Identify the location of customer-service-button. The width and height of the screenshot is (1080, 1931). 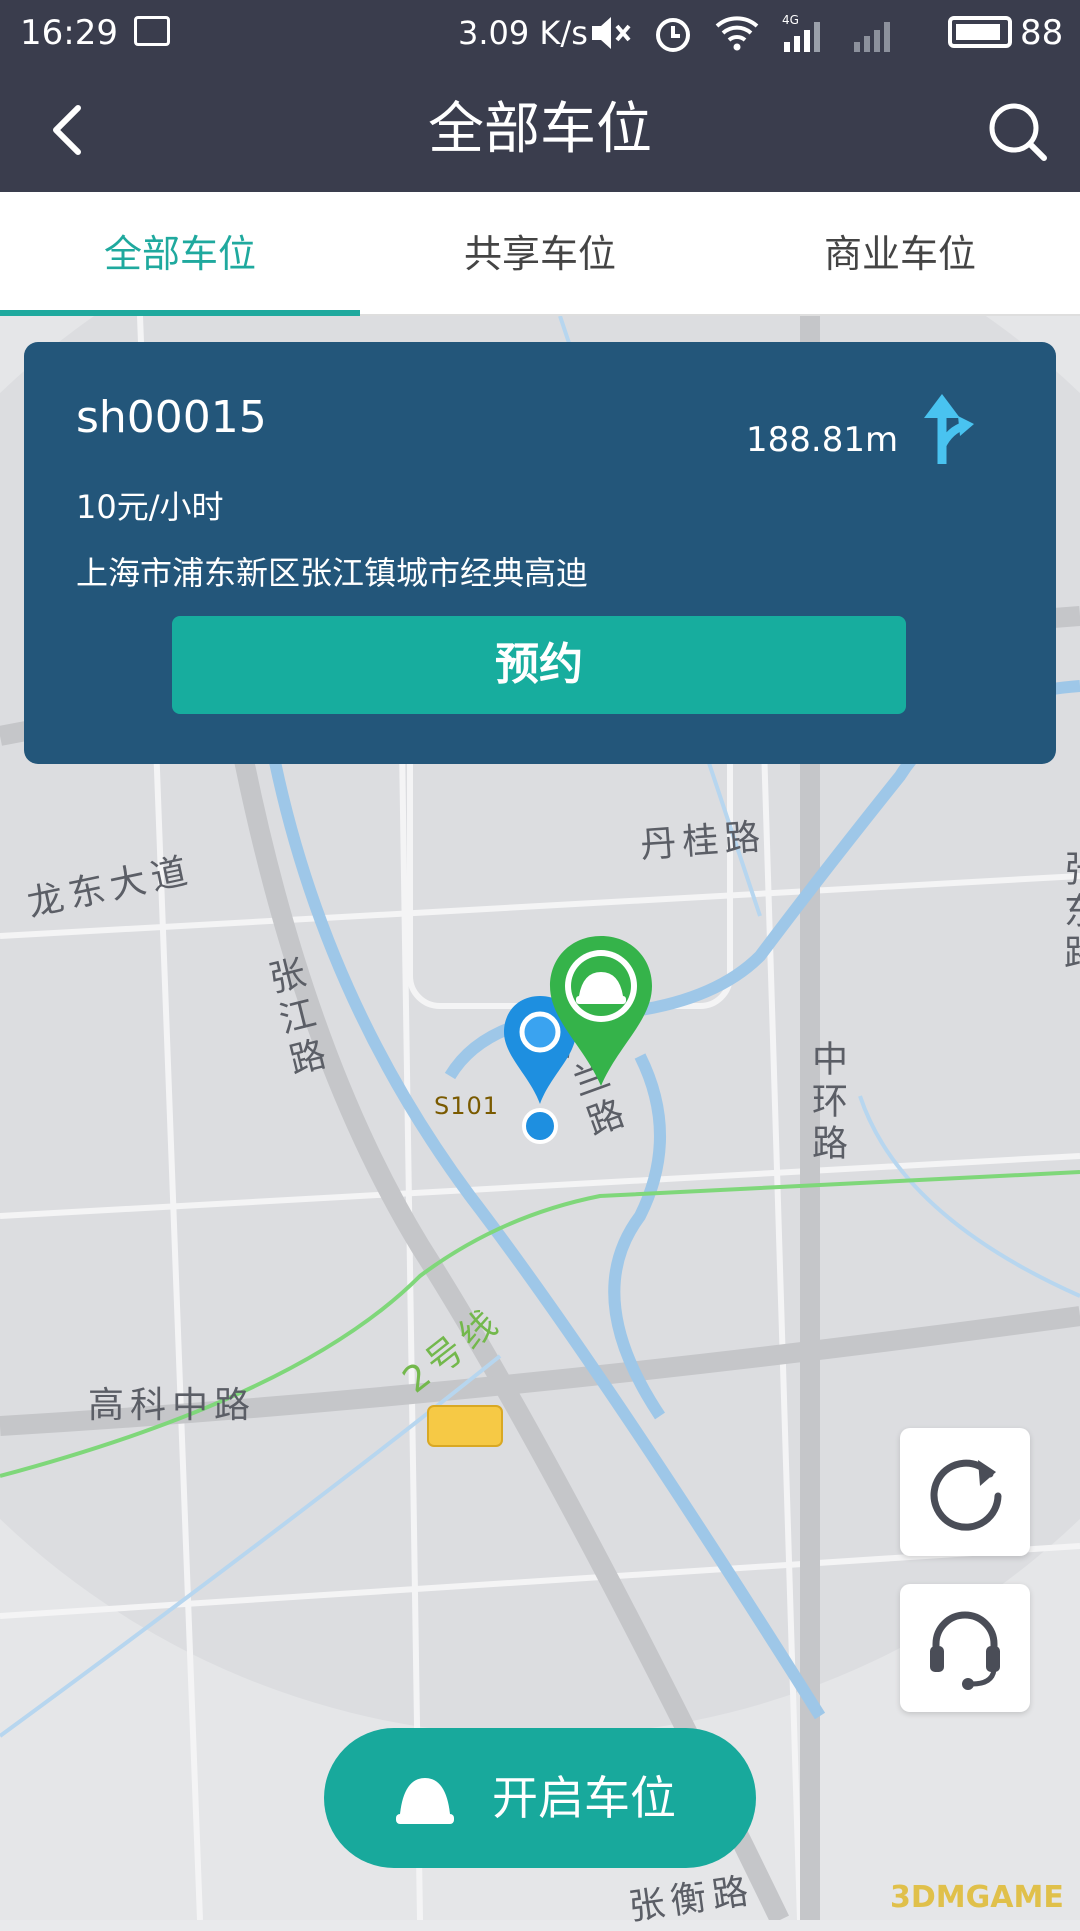
(965, 1648).